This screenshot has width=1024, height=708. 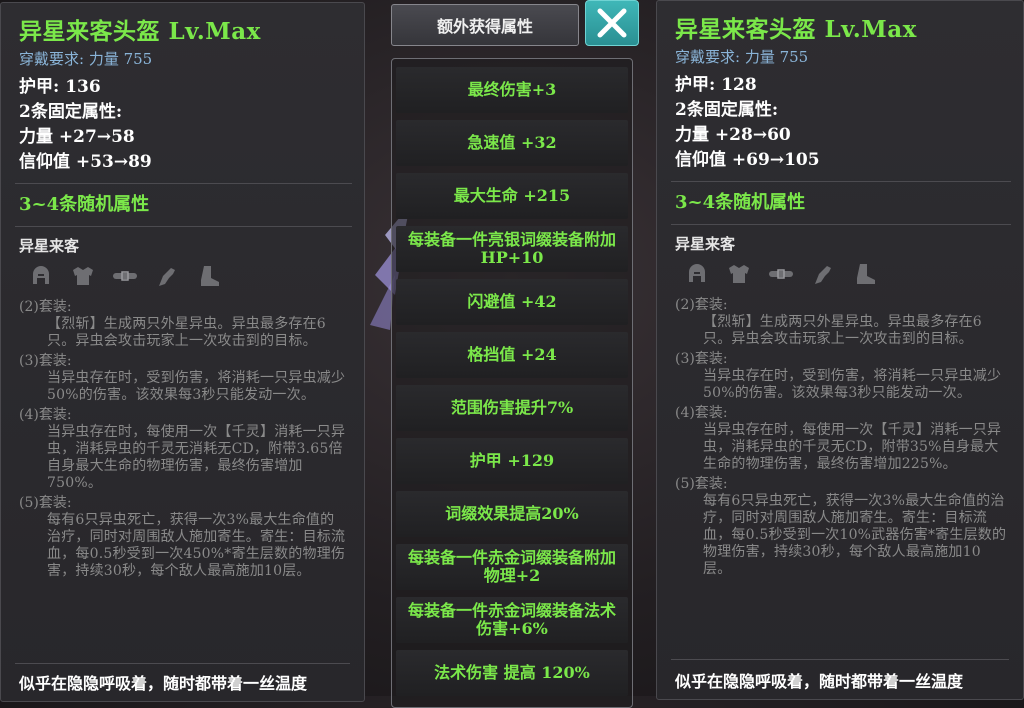 I want to click on fixed-attribute-faith: 信仰值 +53→89, so click(x=85, y=162).